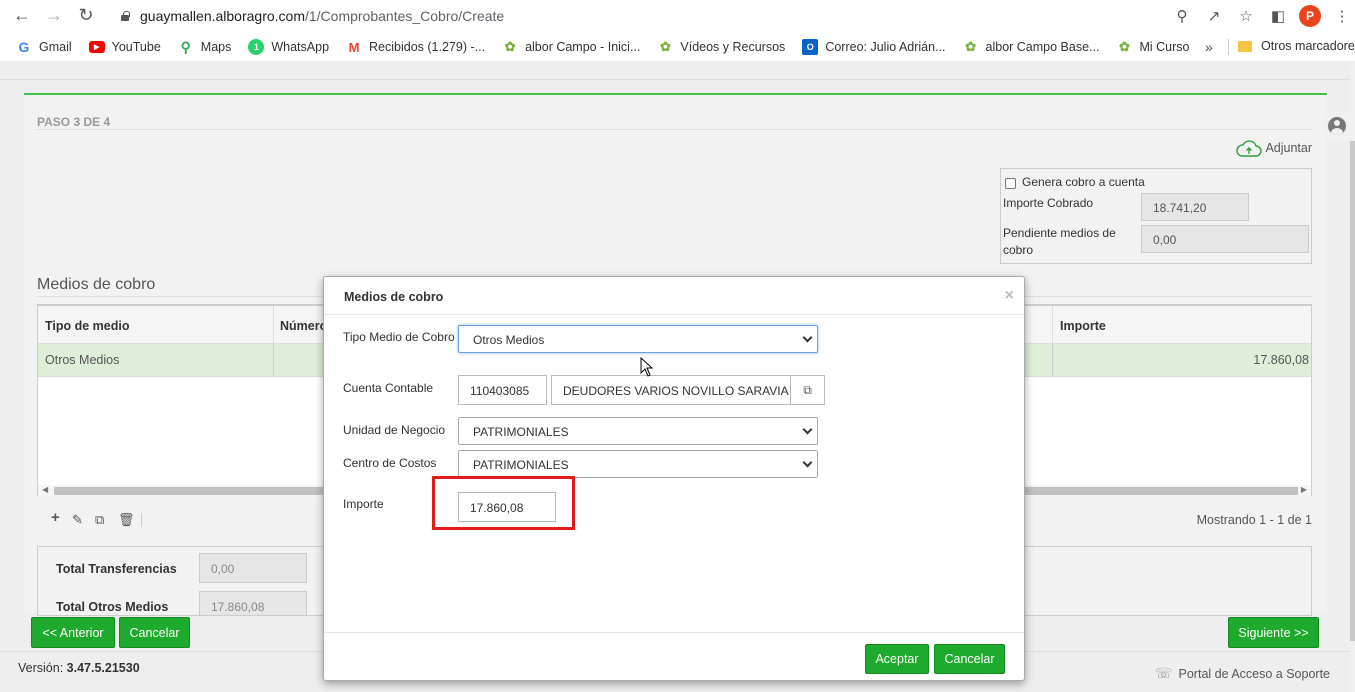 The width and height of the screenshot is (1355, 692). What do you see at coordinates (55, 47) in the screenshot?
I see `bookmark-label: Gmail` at bounding box center [55, 47].